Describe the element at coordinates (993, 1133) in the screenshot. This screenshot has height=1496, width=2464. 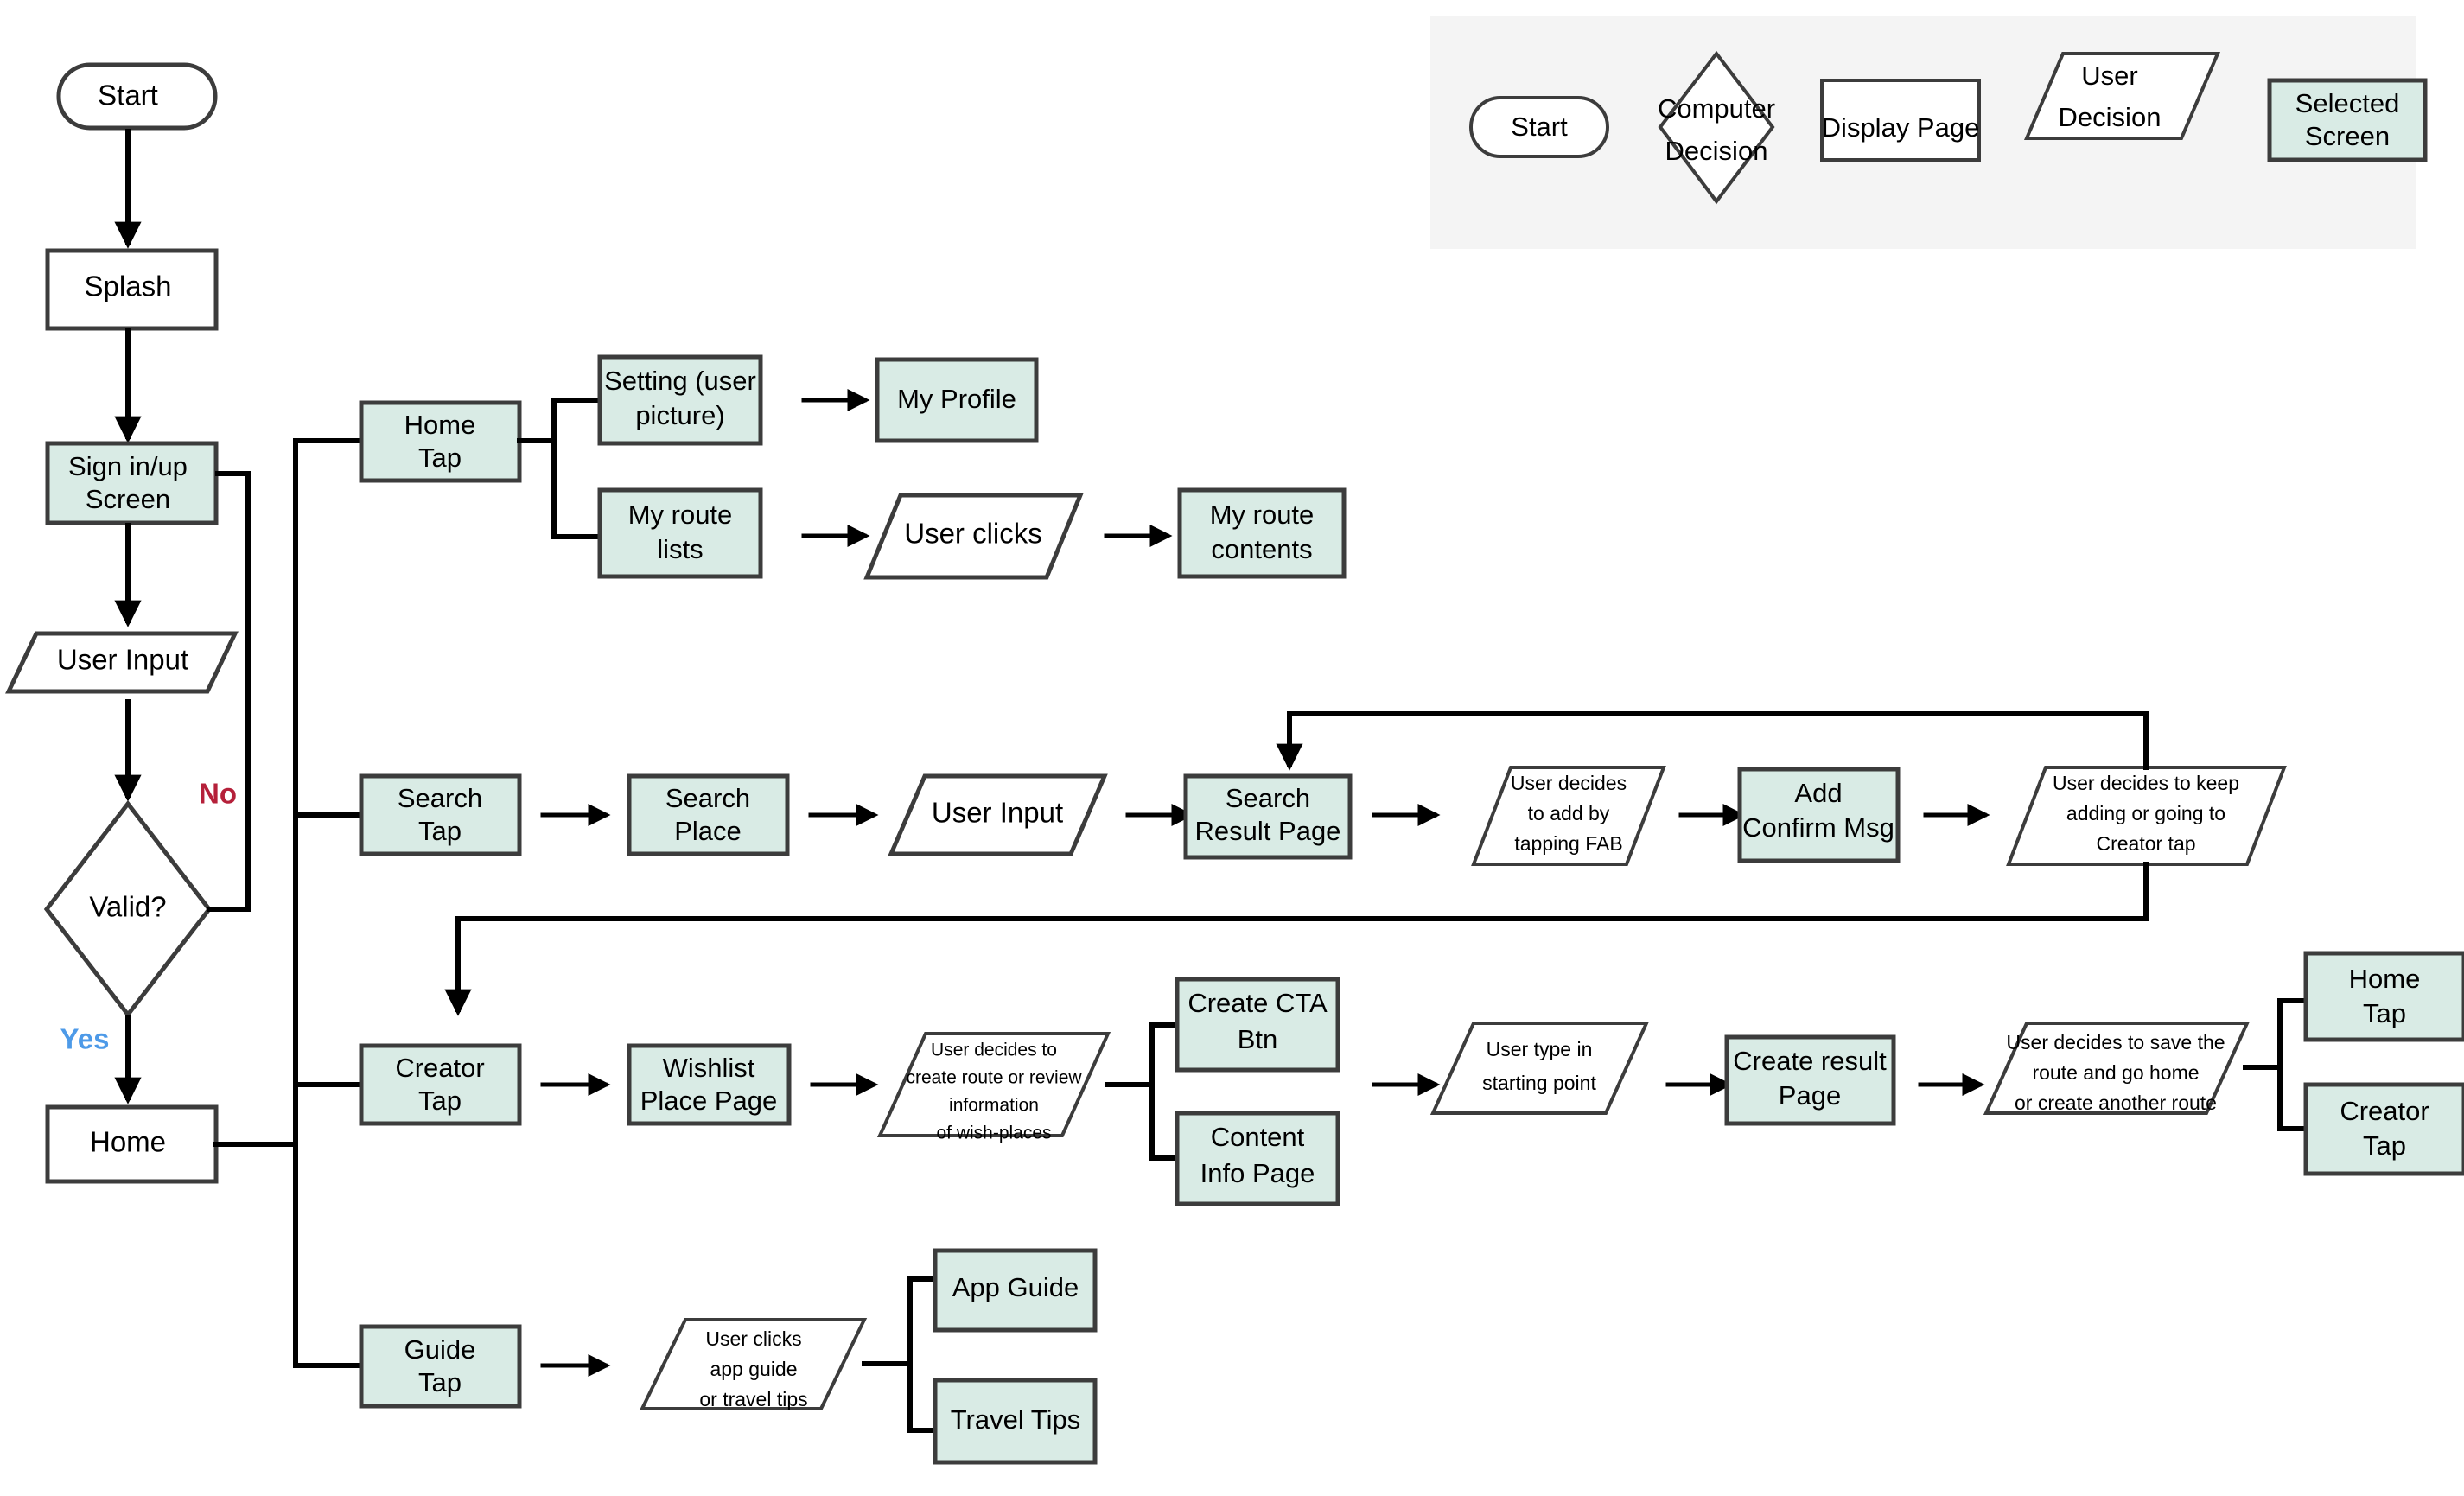
I see `node-label-decidecreate-4: of wish-places` at that location.